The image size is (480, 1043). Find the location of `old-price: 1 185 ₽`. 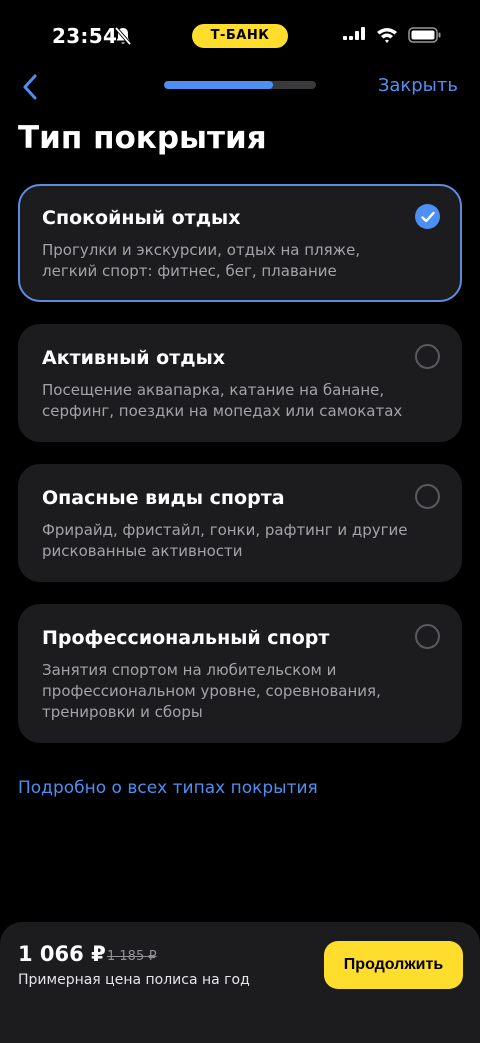

old-price: 1 185 ₽ is located at coordinates (132, 956).